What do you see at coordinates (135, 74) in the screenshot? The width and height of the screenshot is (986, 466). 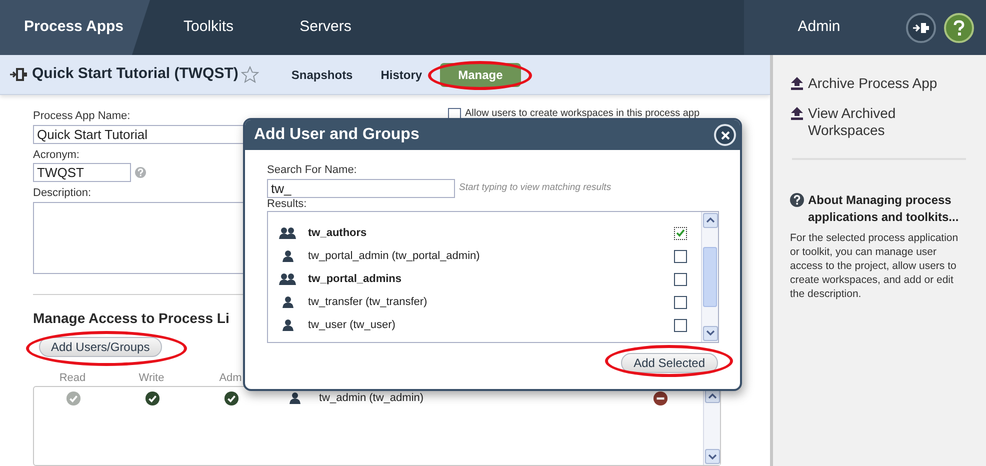 I see `project-title: Quick Start Tutorial (TWQST)` at bounding box center [135, 74].